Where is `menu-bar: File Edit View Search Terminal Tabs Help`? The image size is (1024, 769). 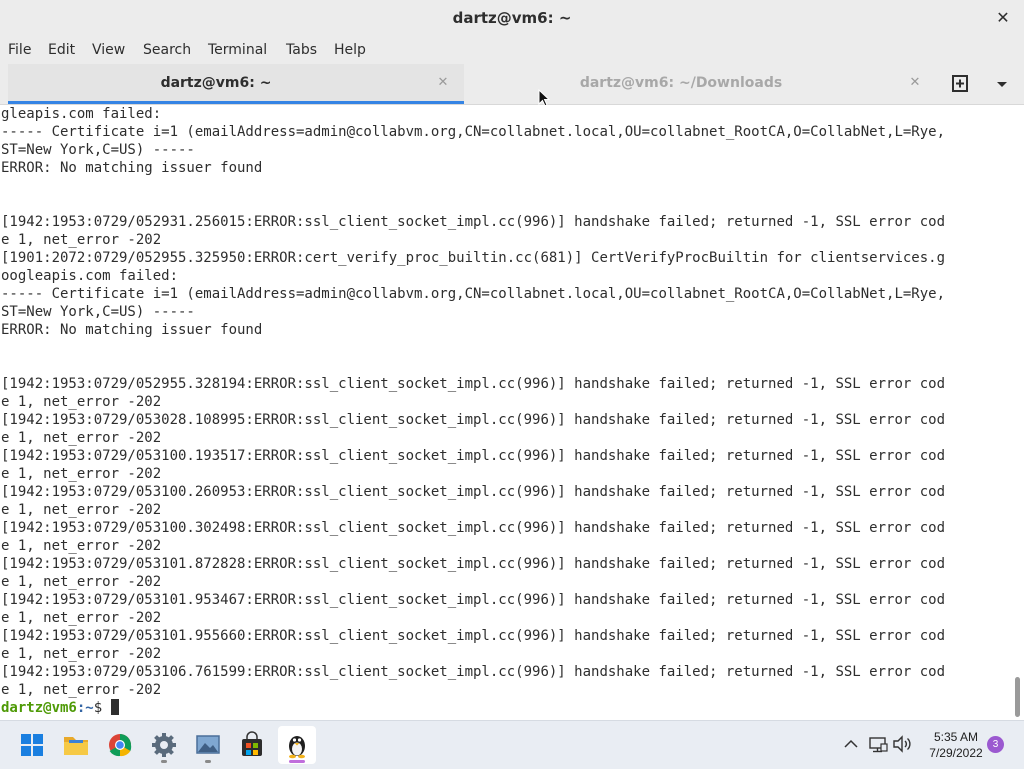
menu-bar: File Edit View Search Terminal Tabs Help is located at coordinates (512, 50).